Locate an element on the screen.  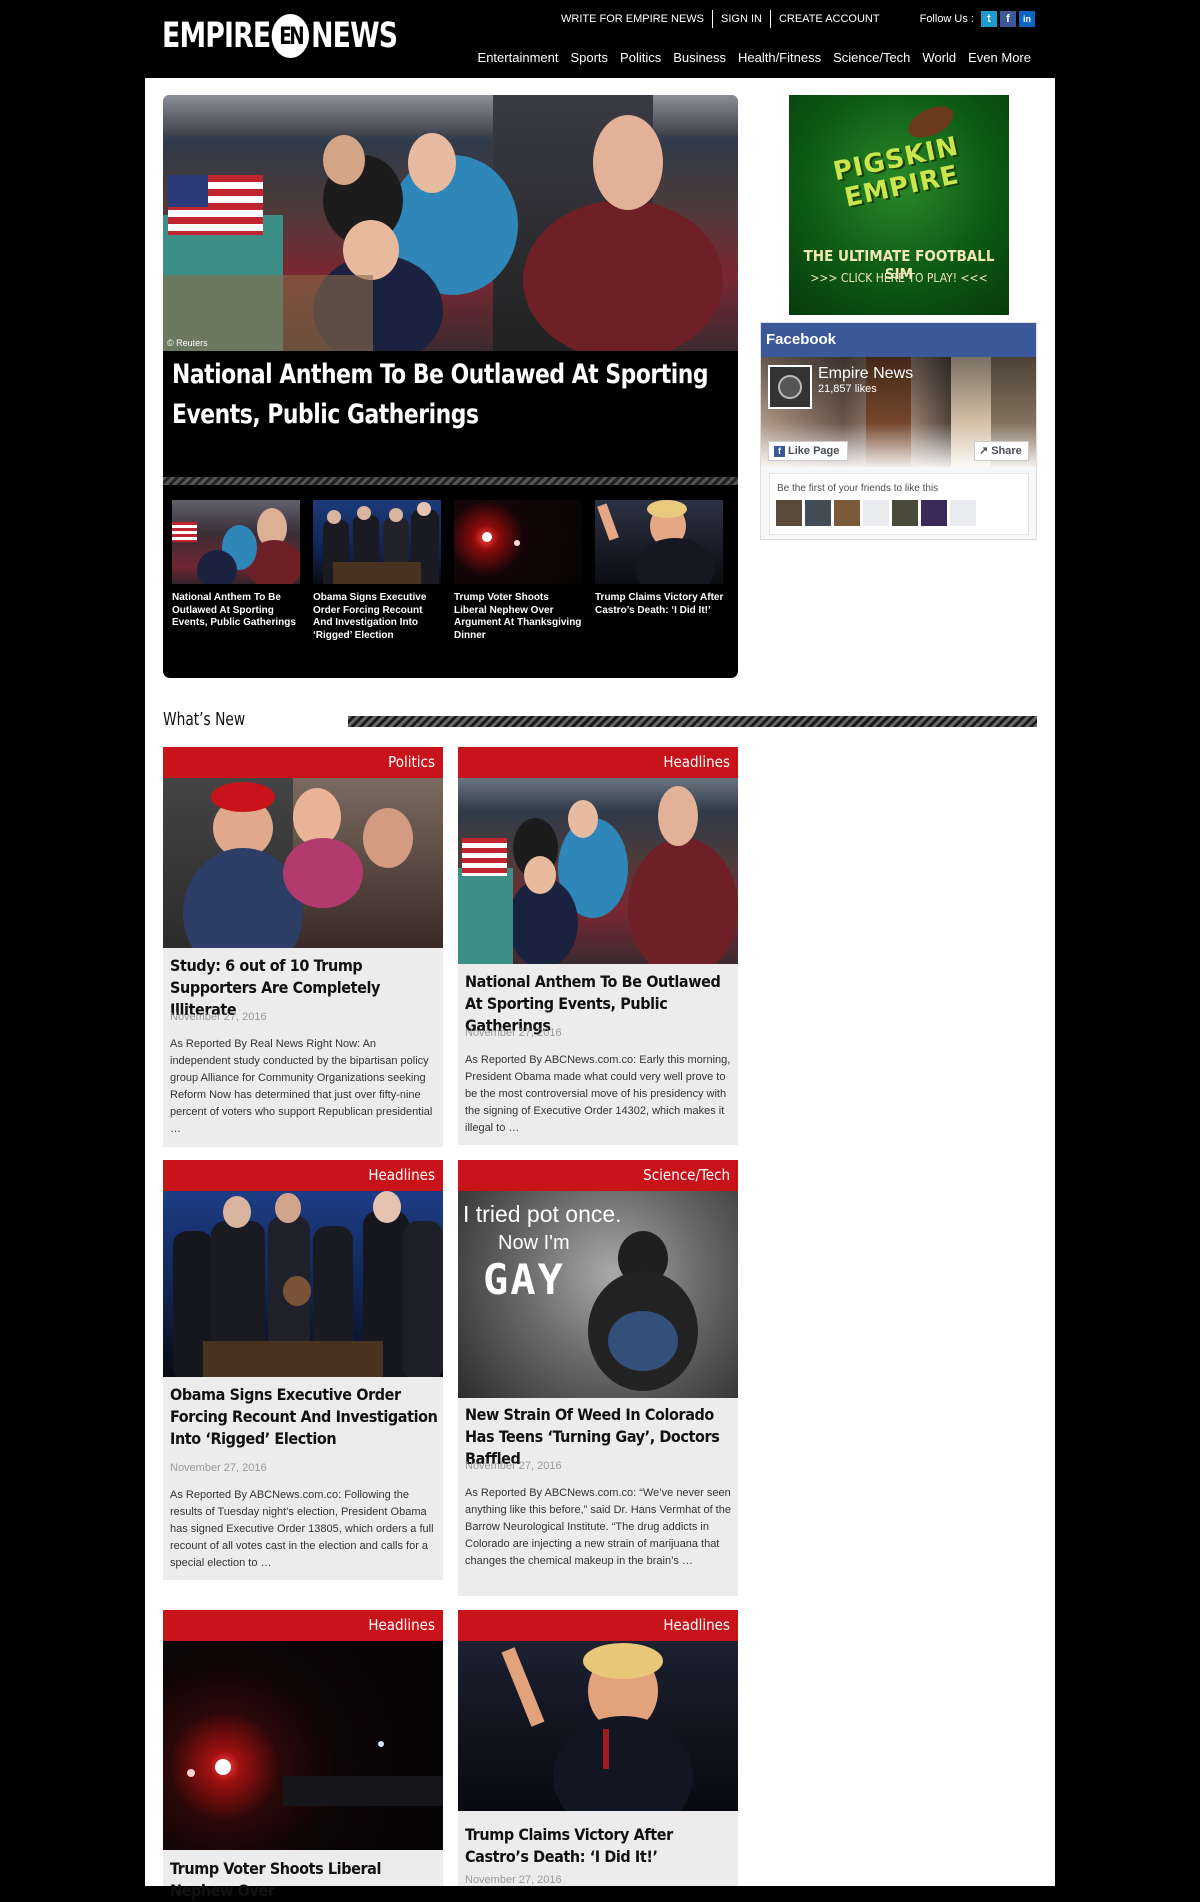
facebook-page-avatar is located at coordinates (790, 387).